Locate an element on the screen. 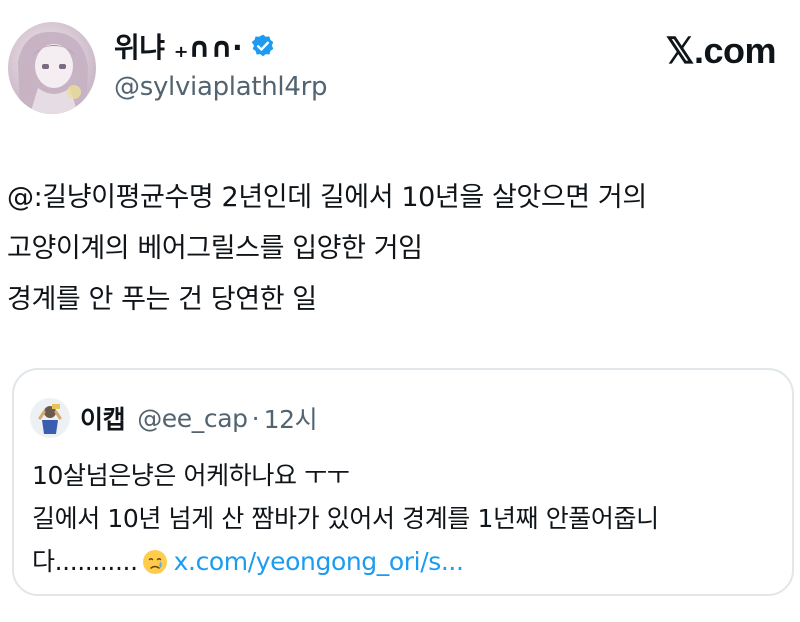 The image size is (800, 622). crying-face-emoji-icon is located at coordinates (155, 559).